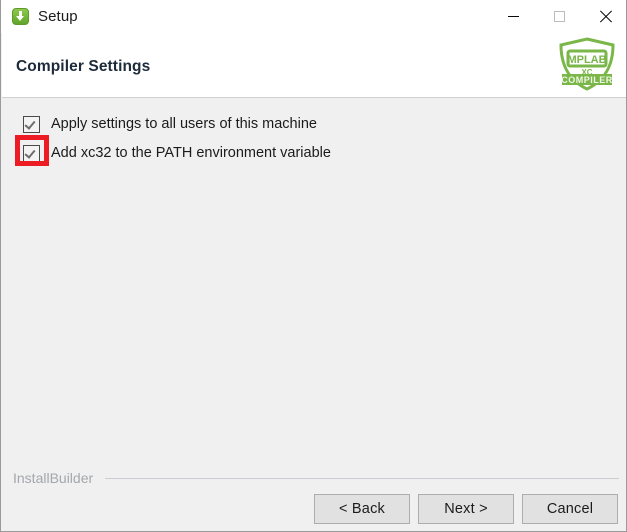 This screenshot has height=532, width=627. I want to click on next-button: Next >, so click(466, 509).